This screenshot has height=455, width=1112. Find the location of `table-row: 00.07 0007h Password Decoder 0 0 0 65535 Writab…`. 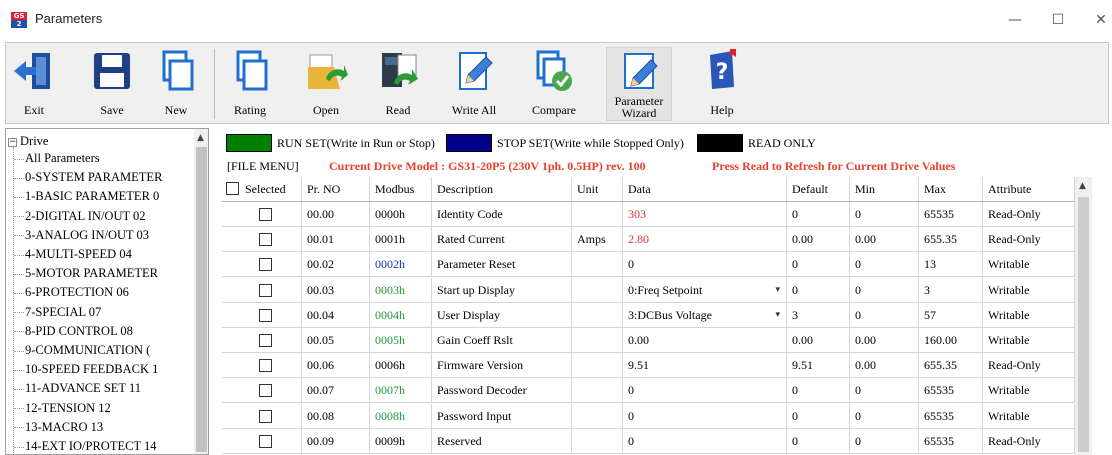

table-row: 00.07 0007h Password Decoder 0 0 0 65535 Writab… is located at coordinates (657, 391).